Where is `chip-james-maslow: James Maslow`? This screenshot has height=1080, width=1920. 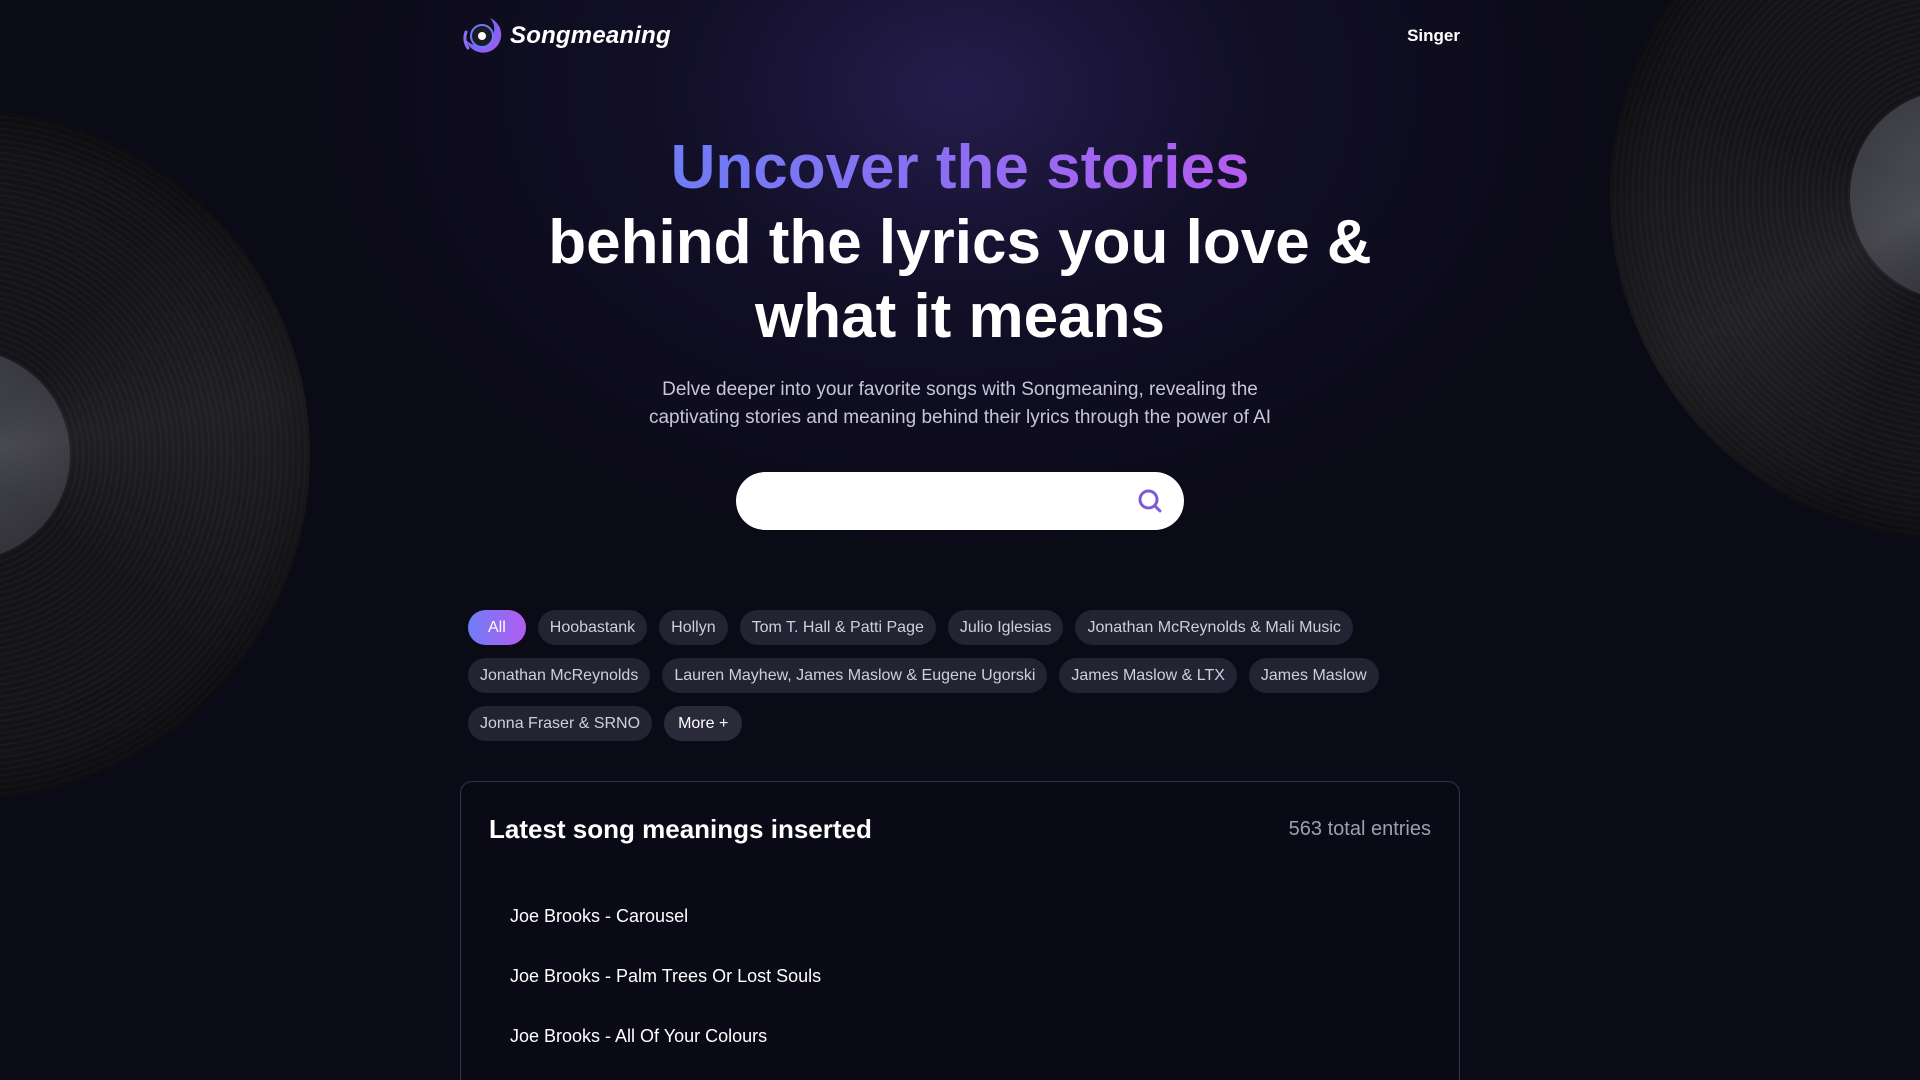 chip-james-maslow: James Maslow is located at coordinates (1313, 675).